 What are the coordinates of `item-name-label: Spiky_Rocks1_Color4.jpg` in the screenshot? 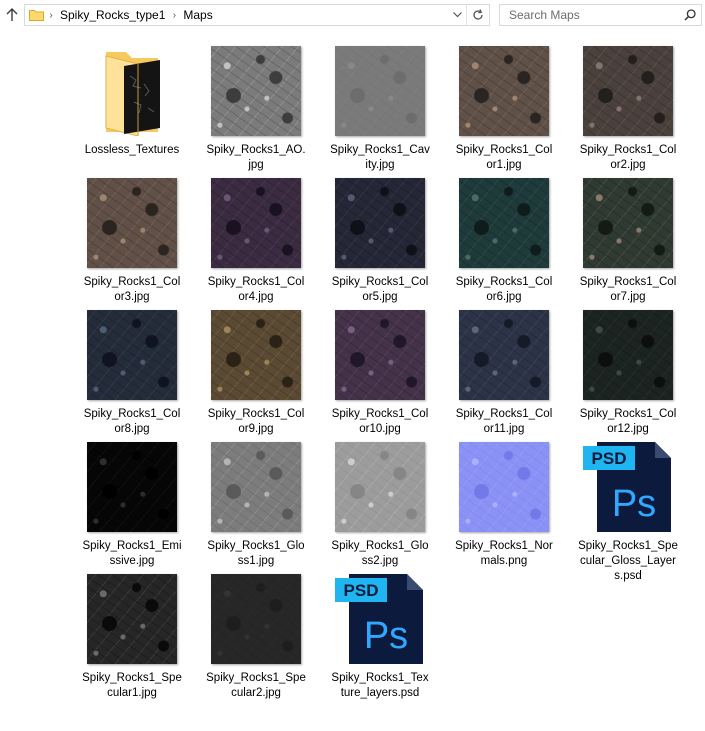 It's located at (256, 289).